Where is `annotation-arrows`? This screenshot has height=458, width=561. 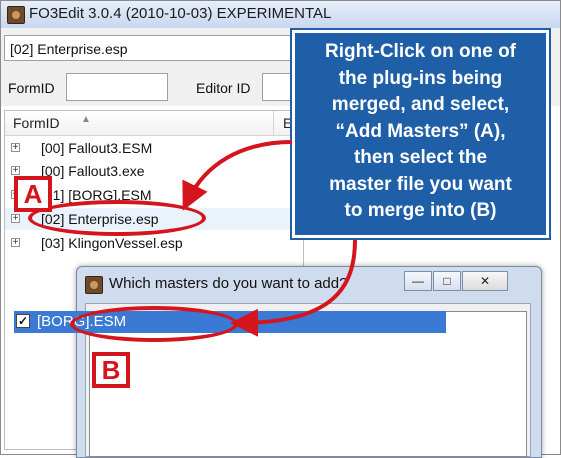 annotation-arrows is located at coordinates (269, 238).